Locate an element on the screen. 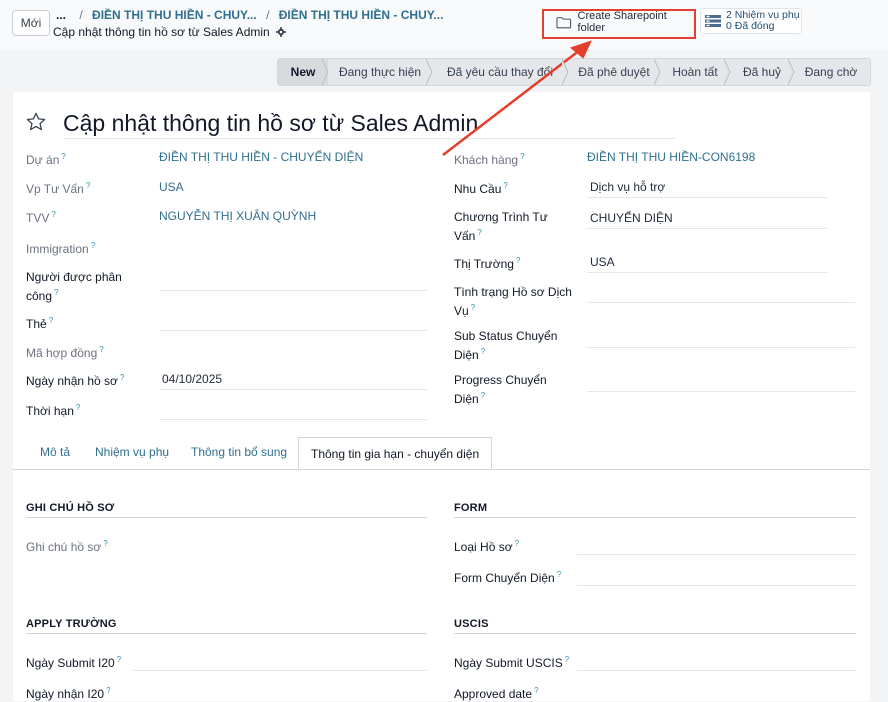  stage-label: Đang chờ is located at coordinates (831, 72).